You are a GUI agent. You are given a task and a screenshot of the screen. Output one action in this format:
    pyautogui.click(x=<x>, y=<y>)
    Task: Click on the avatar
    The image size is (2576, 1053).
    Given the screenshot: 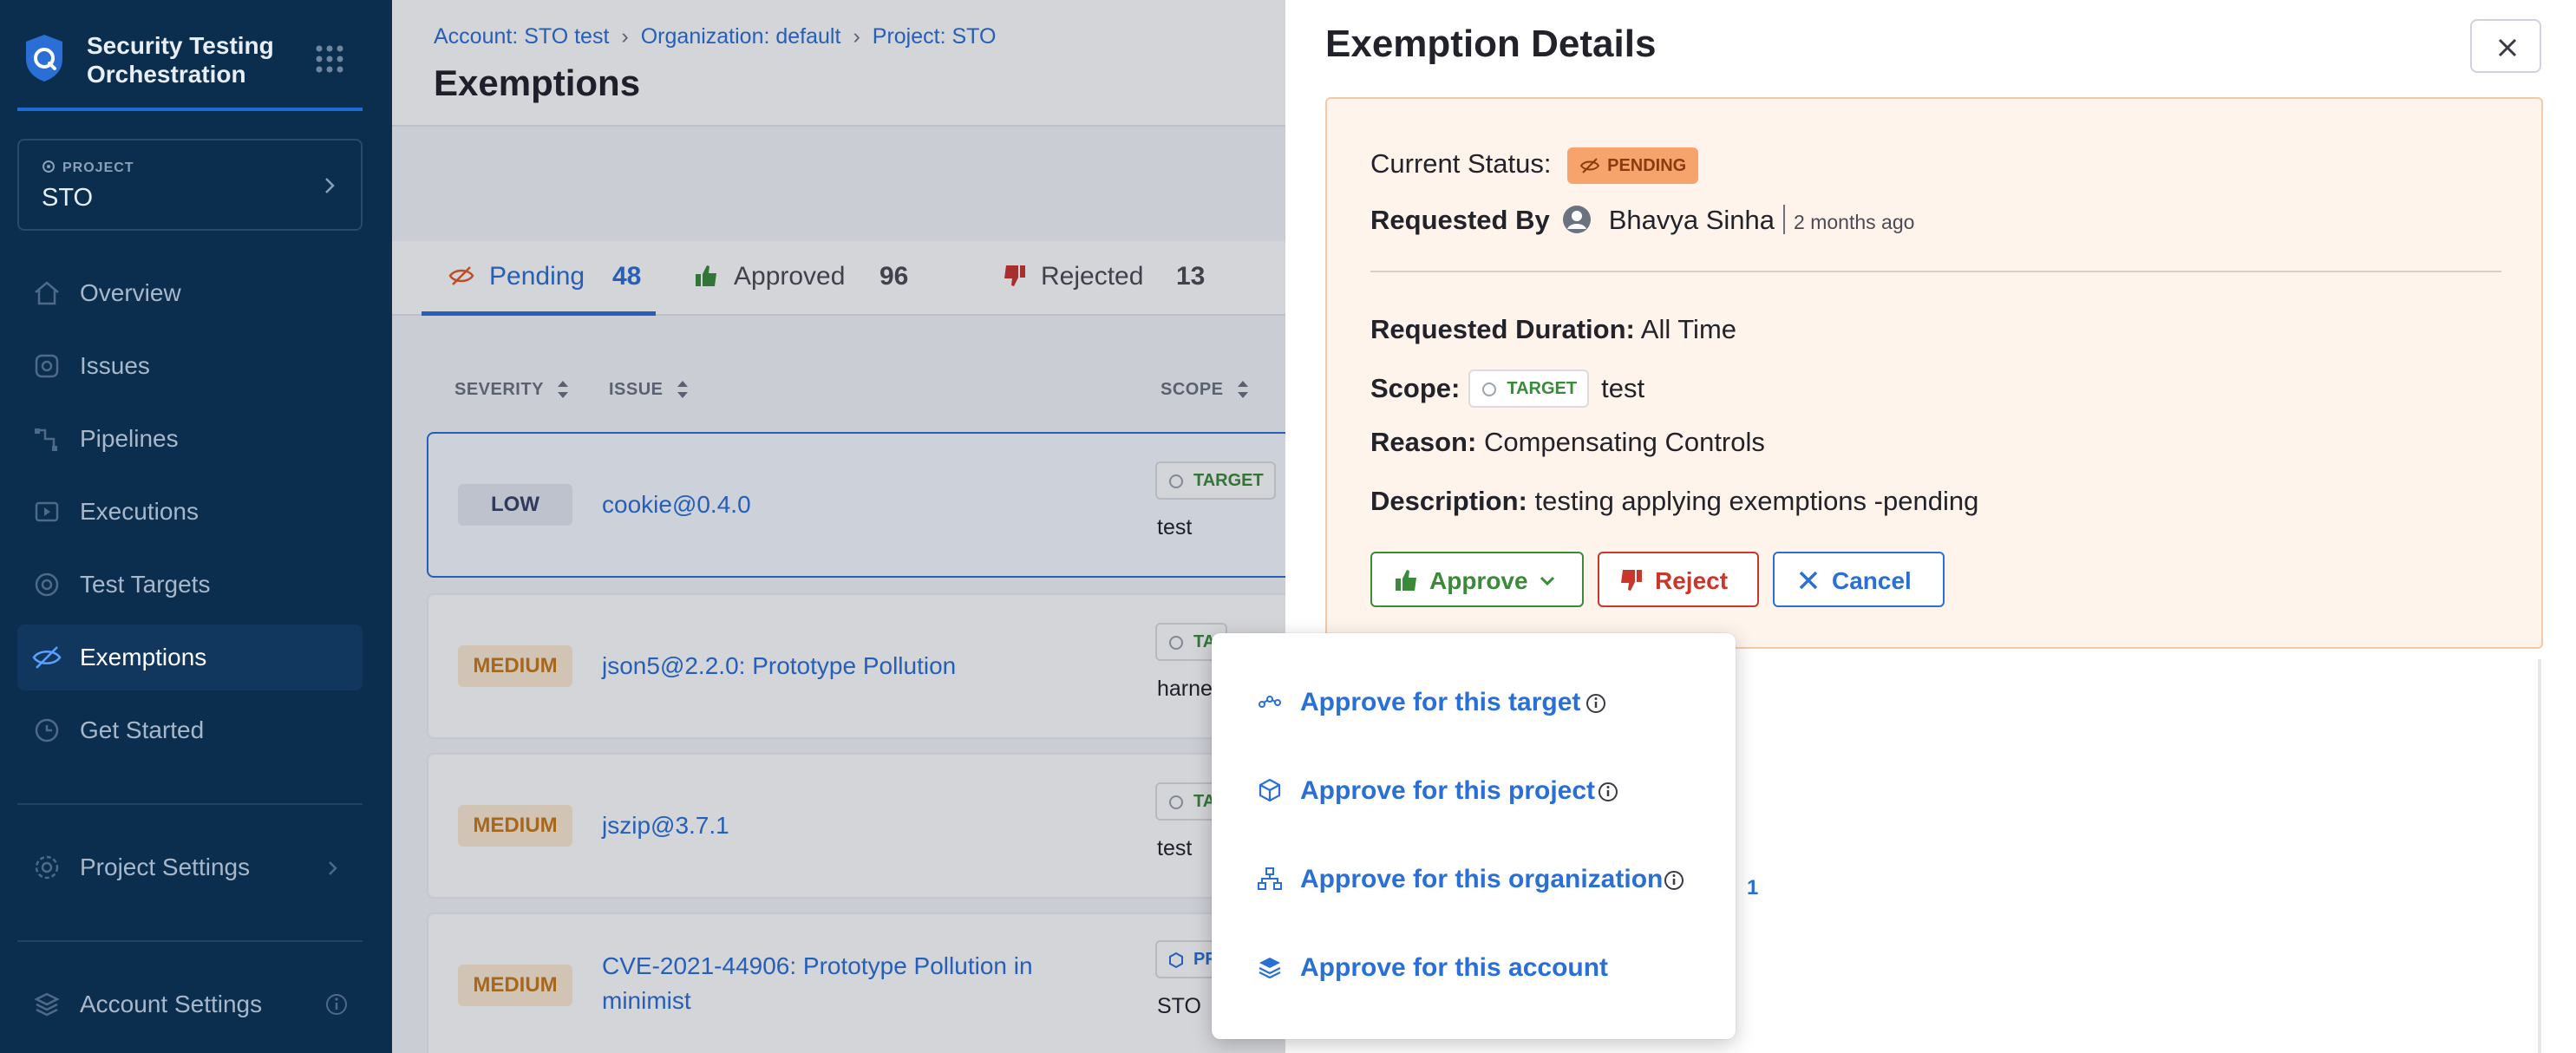 What is the action you would take?
    pyautogui.click(x=1576, y=220)
    